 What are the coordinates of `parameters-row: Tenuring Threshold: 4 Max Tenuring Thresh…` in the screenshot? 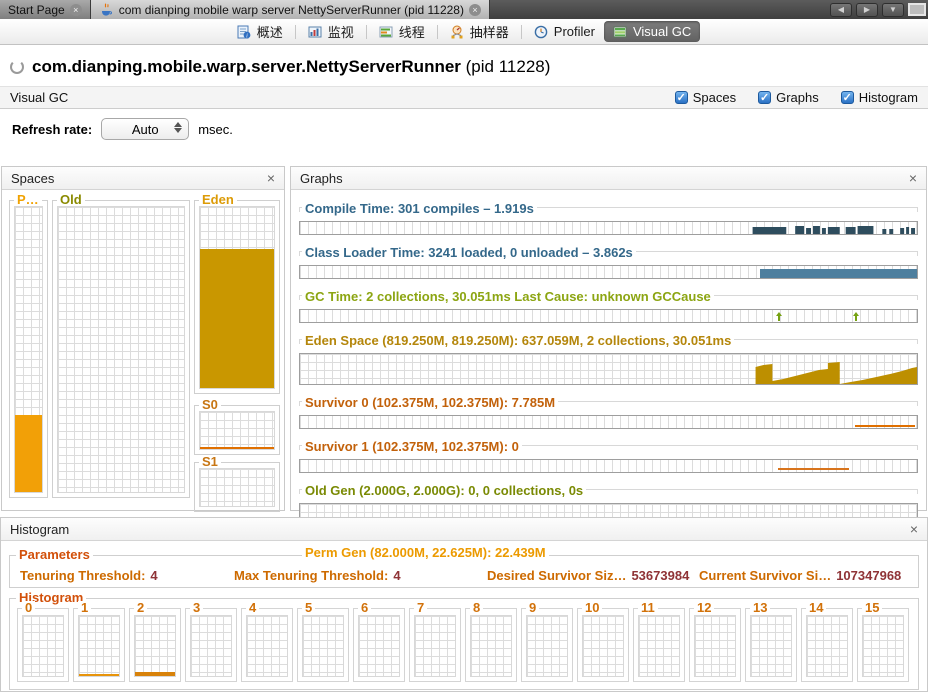 It's located at (464, 576).